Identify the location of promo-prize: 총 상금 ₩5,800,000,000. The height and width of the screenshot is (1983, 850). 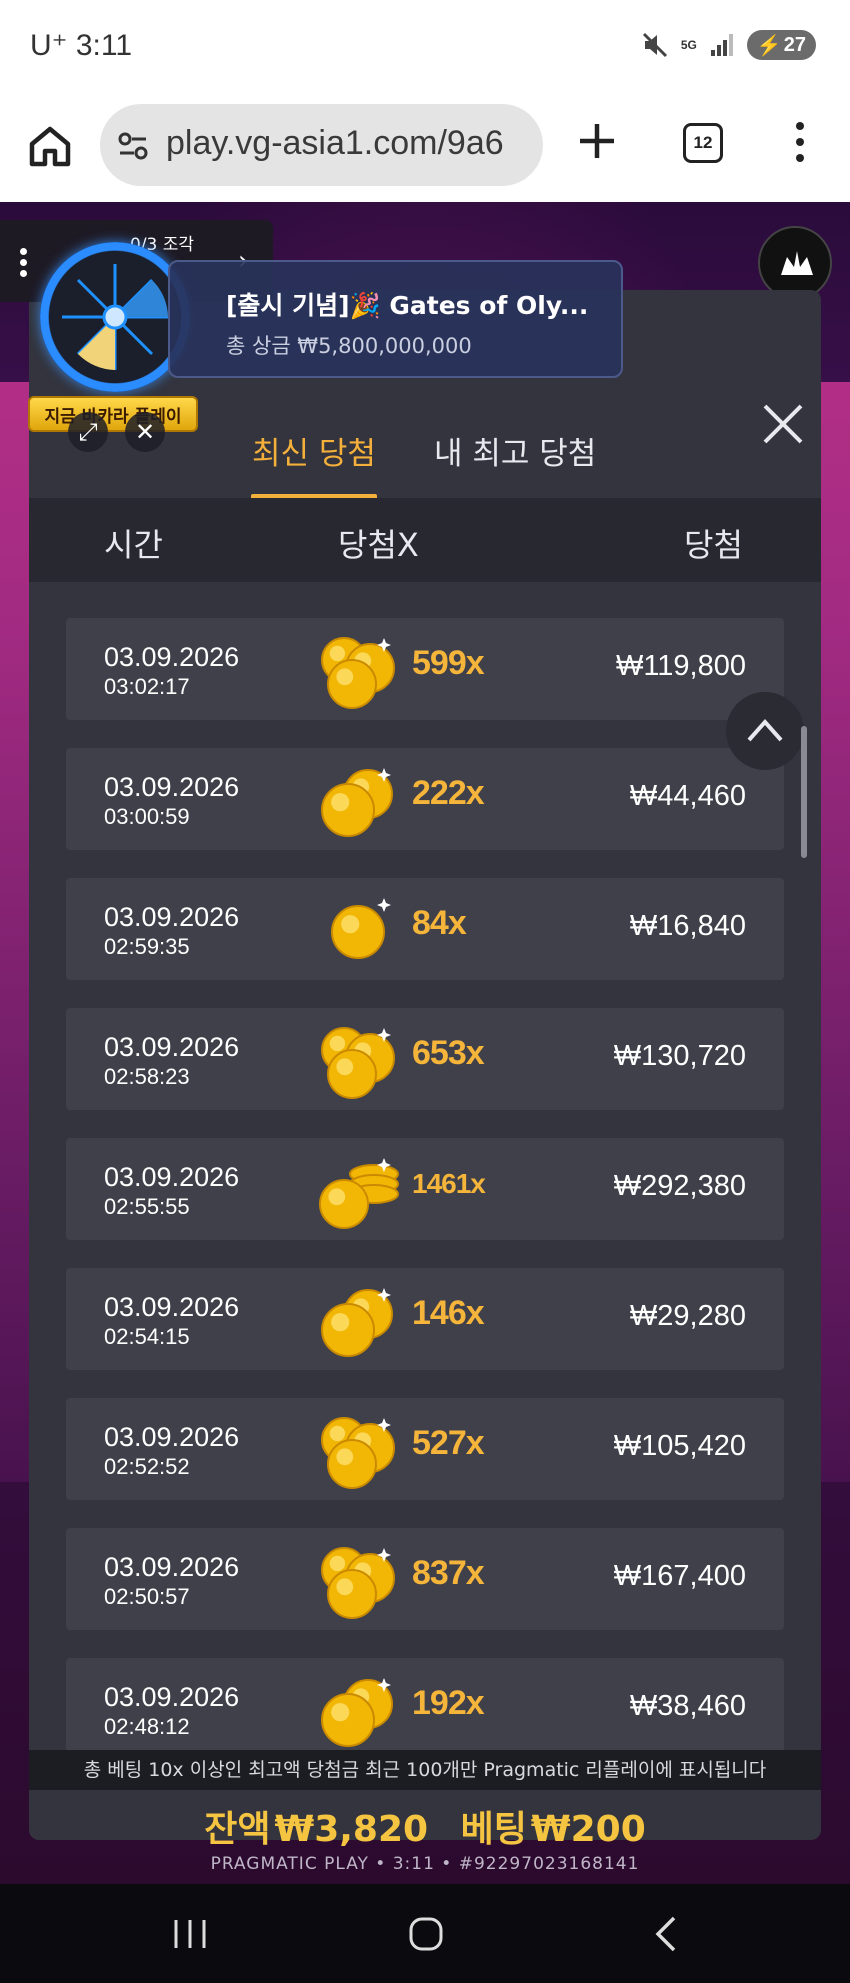
(349, 346).